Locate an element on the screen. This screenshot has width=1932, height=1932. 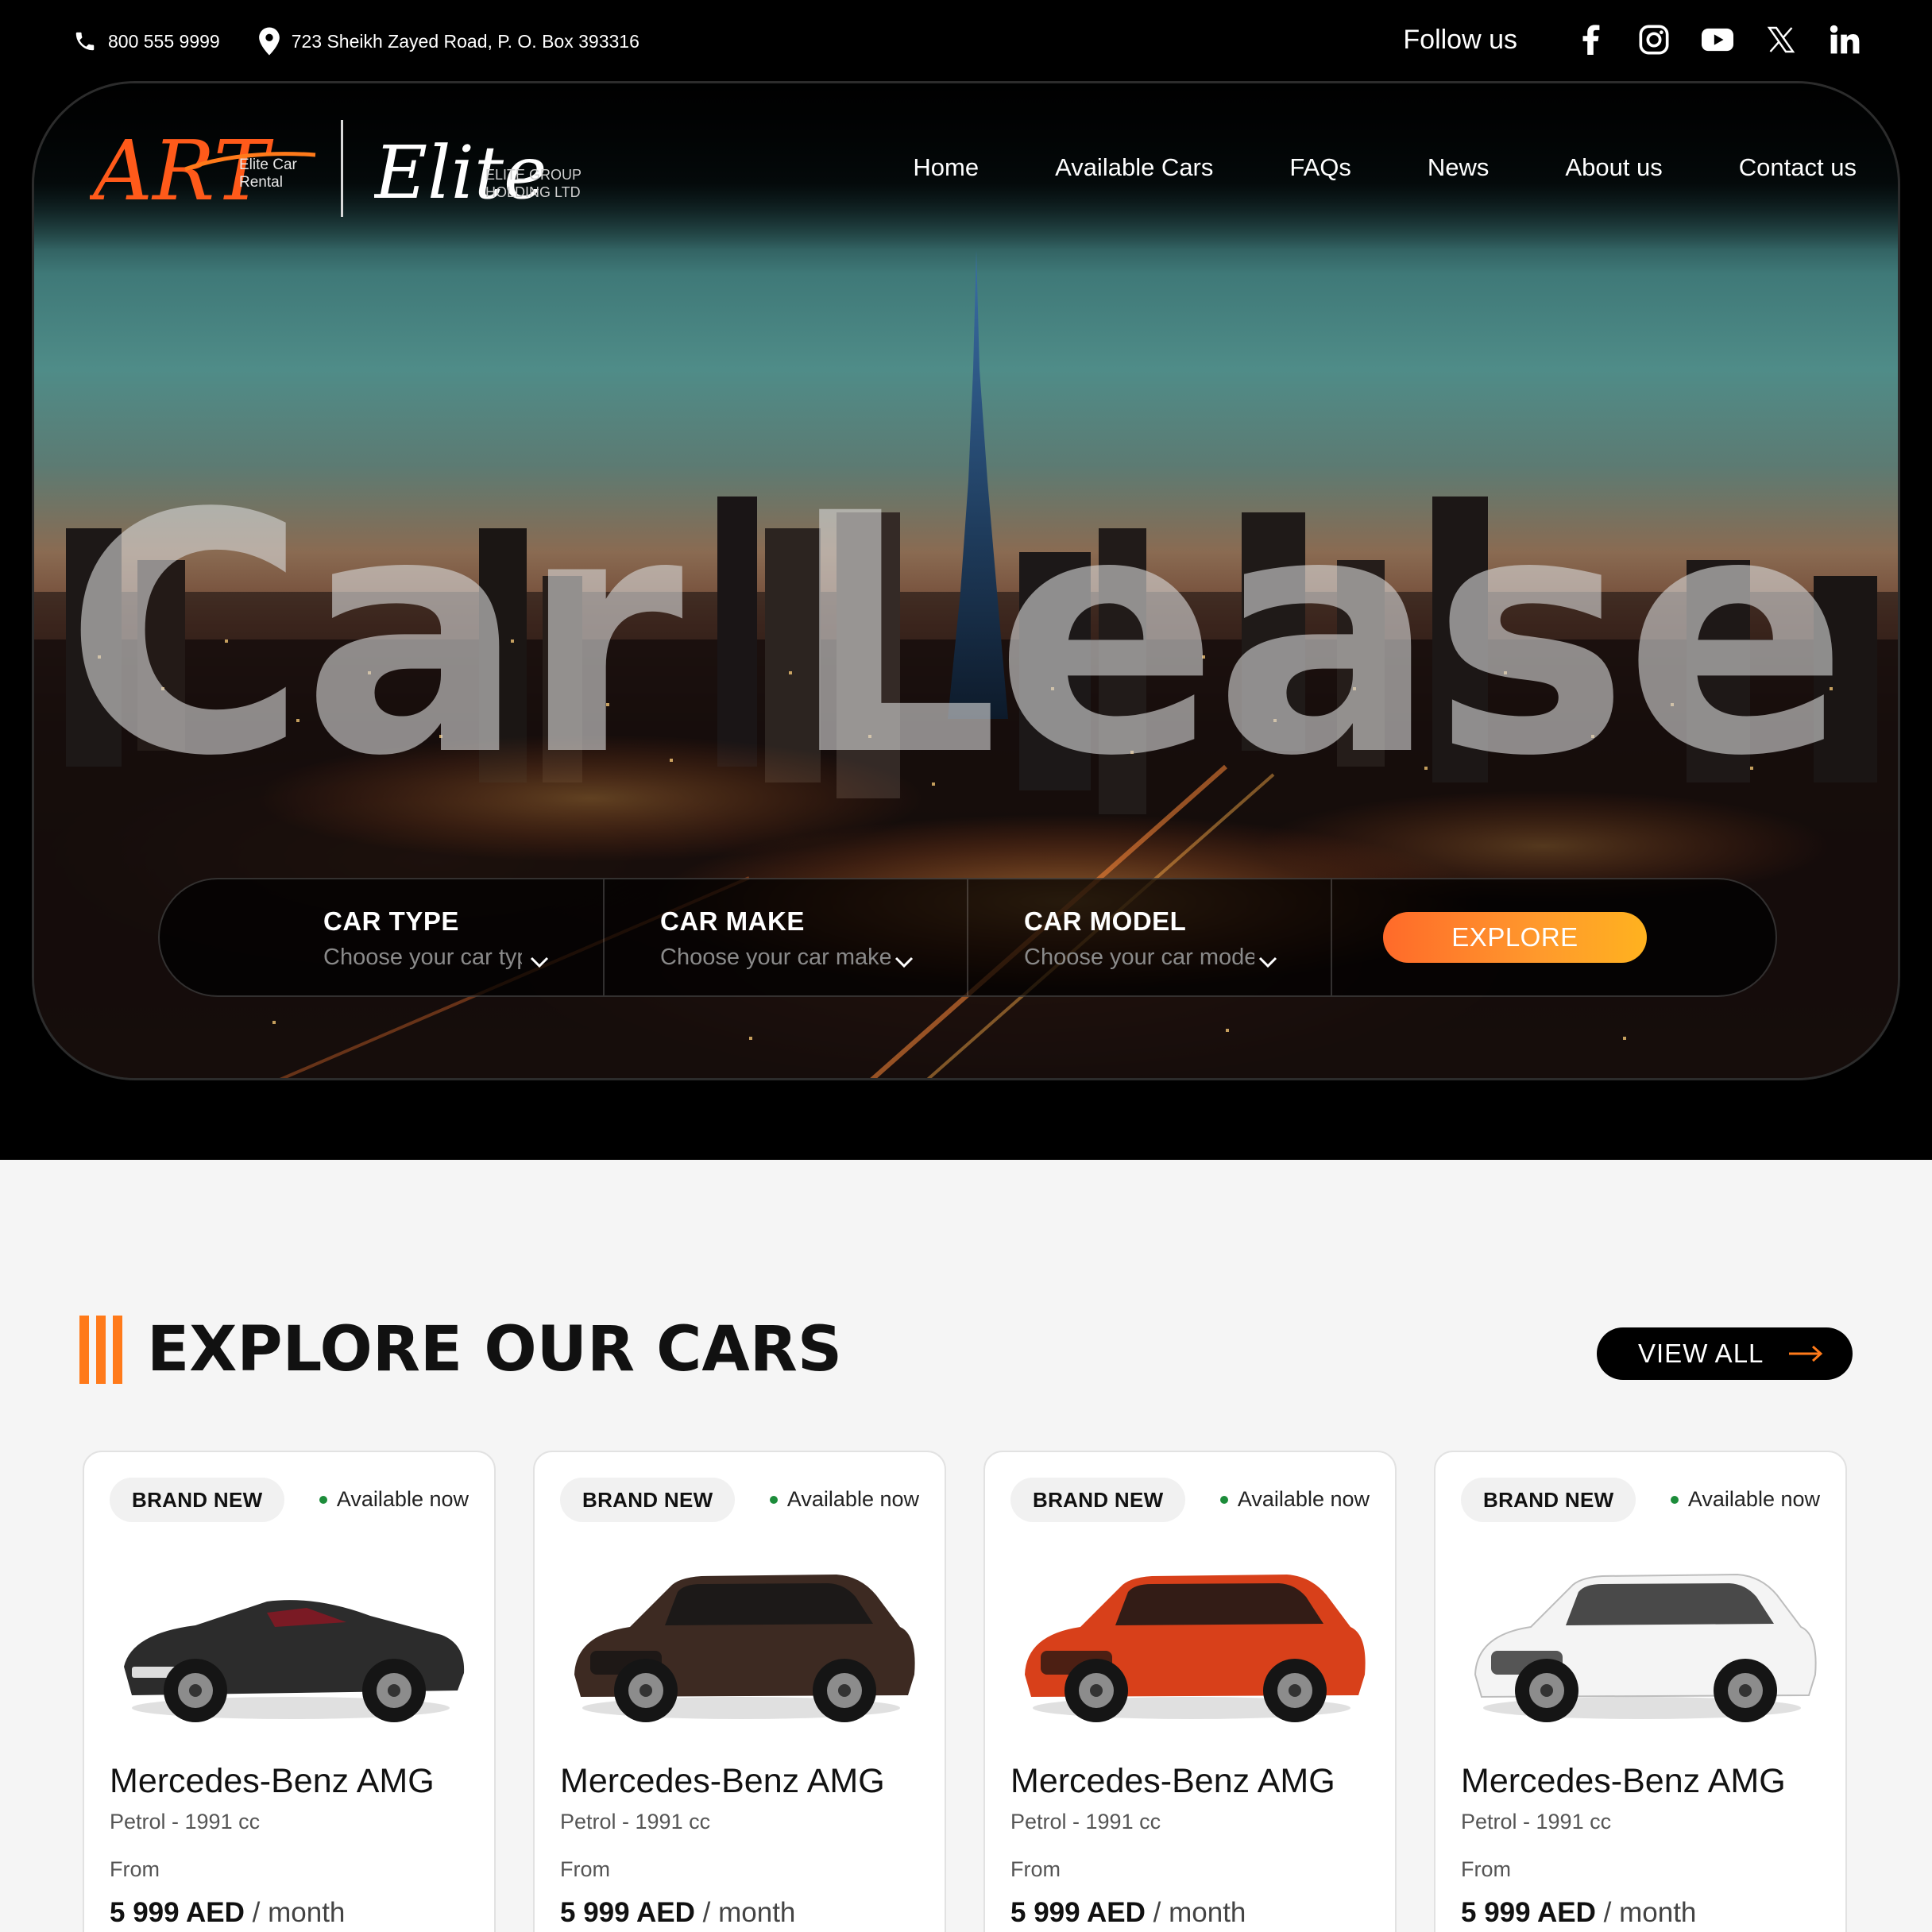
address-text: 723 Sheikh Zayed Road, P. O. Box 393316 is located at coordinates (465, 41).